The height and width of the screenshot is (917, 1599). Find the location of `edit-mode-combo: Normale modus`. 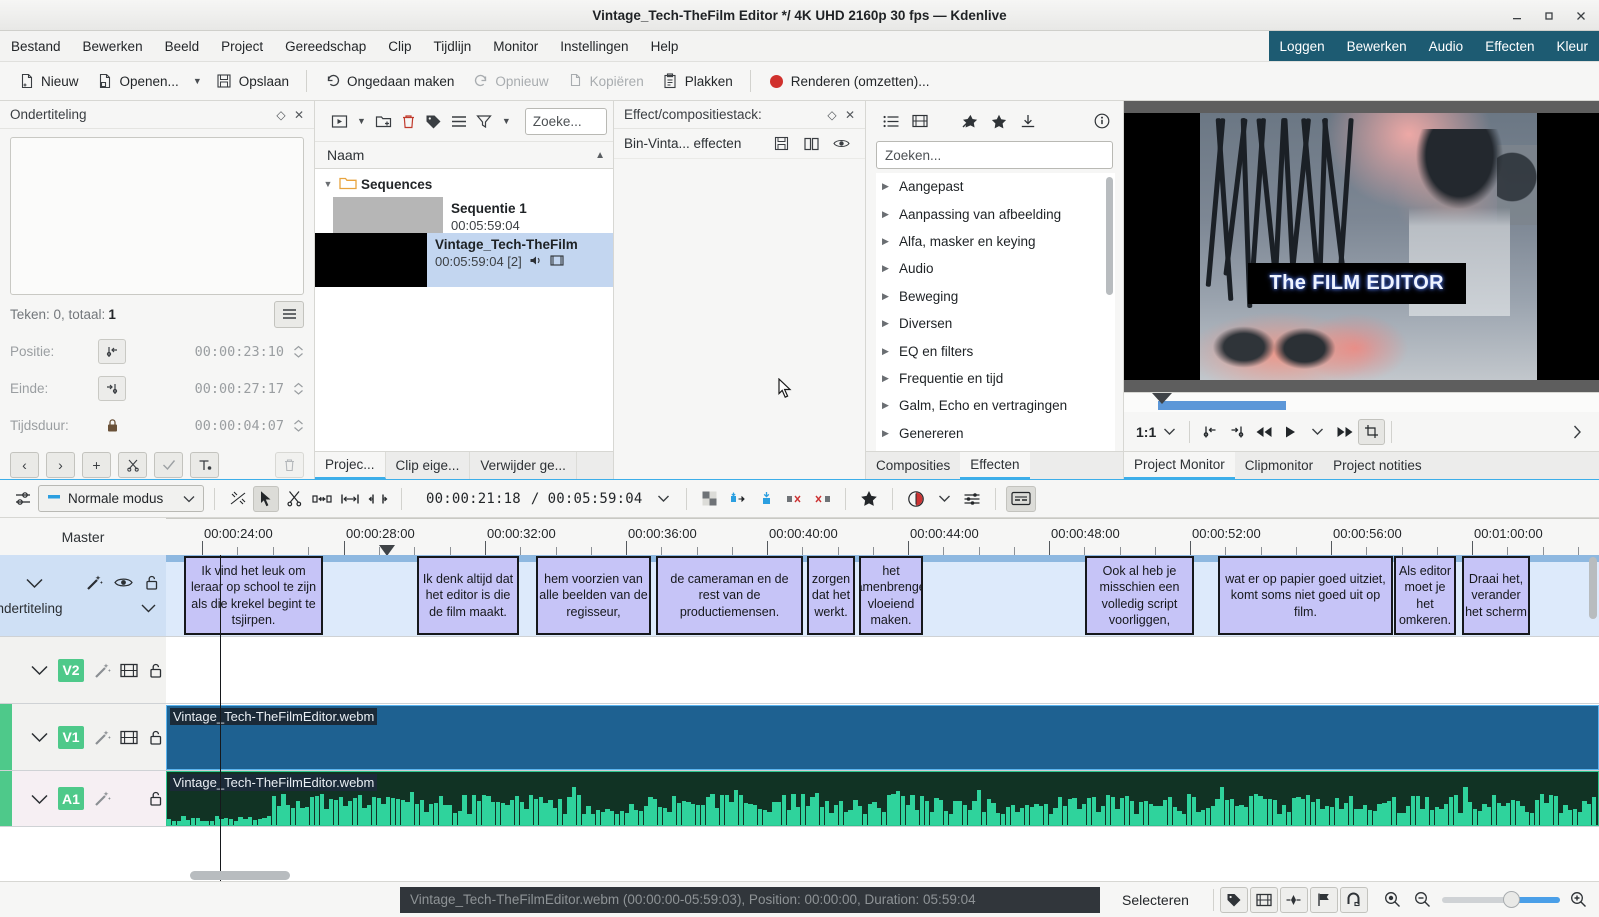

edit-mode-combo: Normale modus is located at coordinates (121, 498).